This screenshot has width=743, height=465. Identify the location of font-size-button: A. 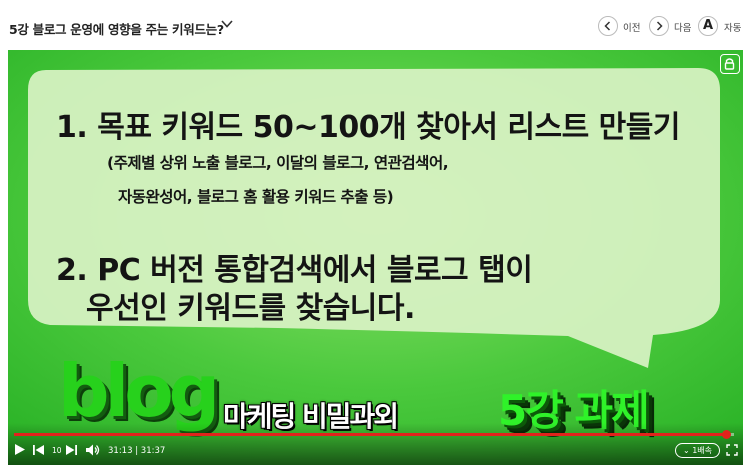
(708, 26).